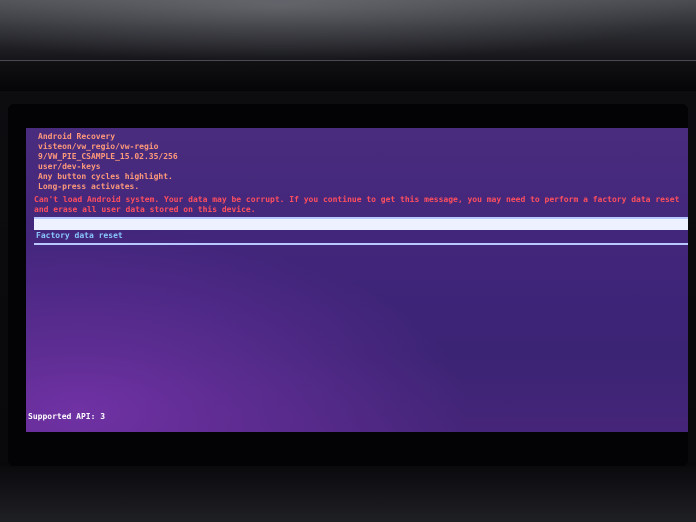 This screenshot has height=522, width=696. What do you see at coordinates (361, 224) in the screenshot?
I see `menu-item-highlighted` at bounding box center [361, 224].